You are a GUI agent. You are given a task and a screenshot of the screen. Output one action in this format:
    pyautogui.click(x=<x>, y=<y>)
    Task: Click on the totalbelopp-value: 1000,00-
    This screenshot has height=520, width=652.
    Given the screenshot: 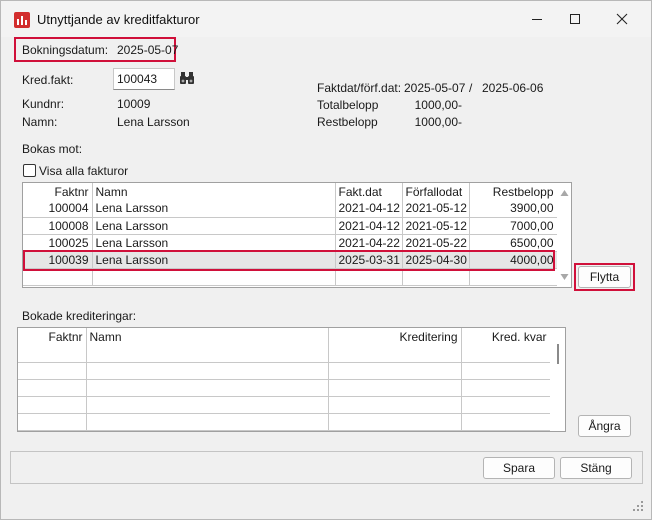 What is the action you would take?
    pyautogui.click(x=438, y=105)
    